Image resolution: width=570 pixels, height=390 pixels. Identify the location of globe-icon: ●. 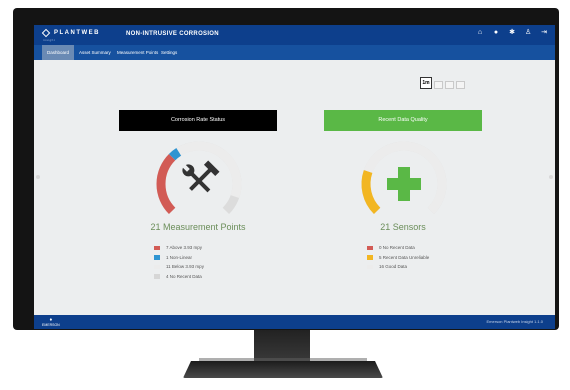
(496, 32).